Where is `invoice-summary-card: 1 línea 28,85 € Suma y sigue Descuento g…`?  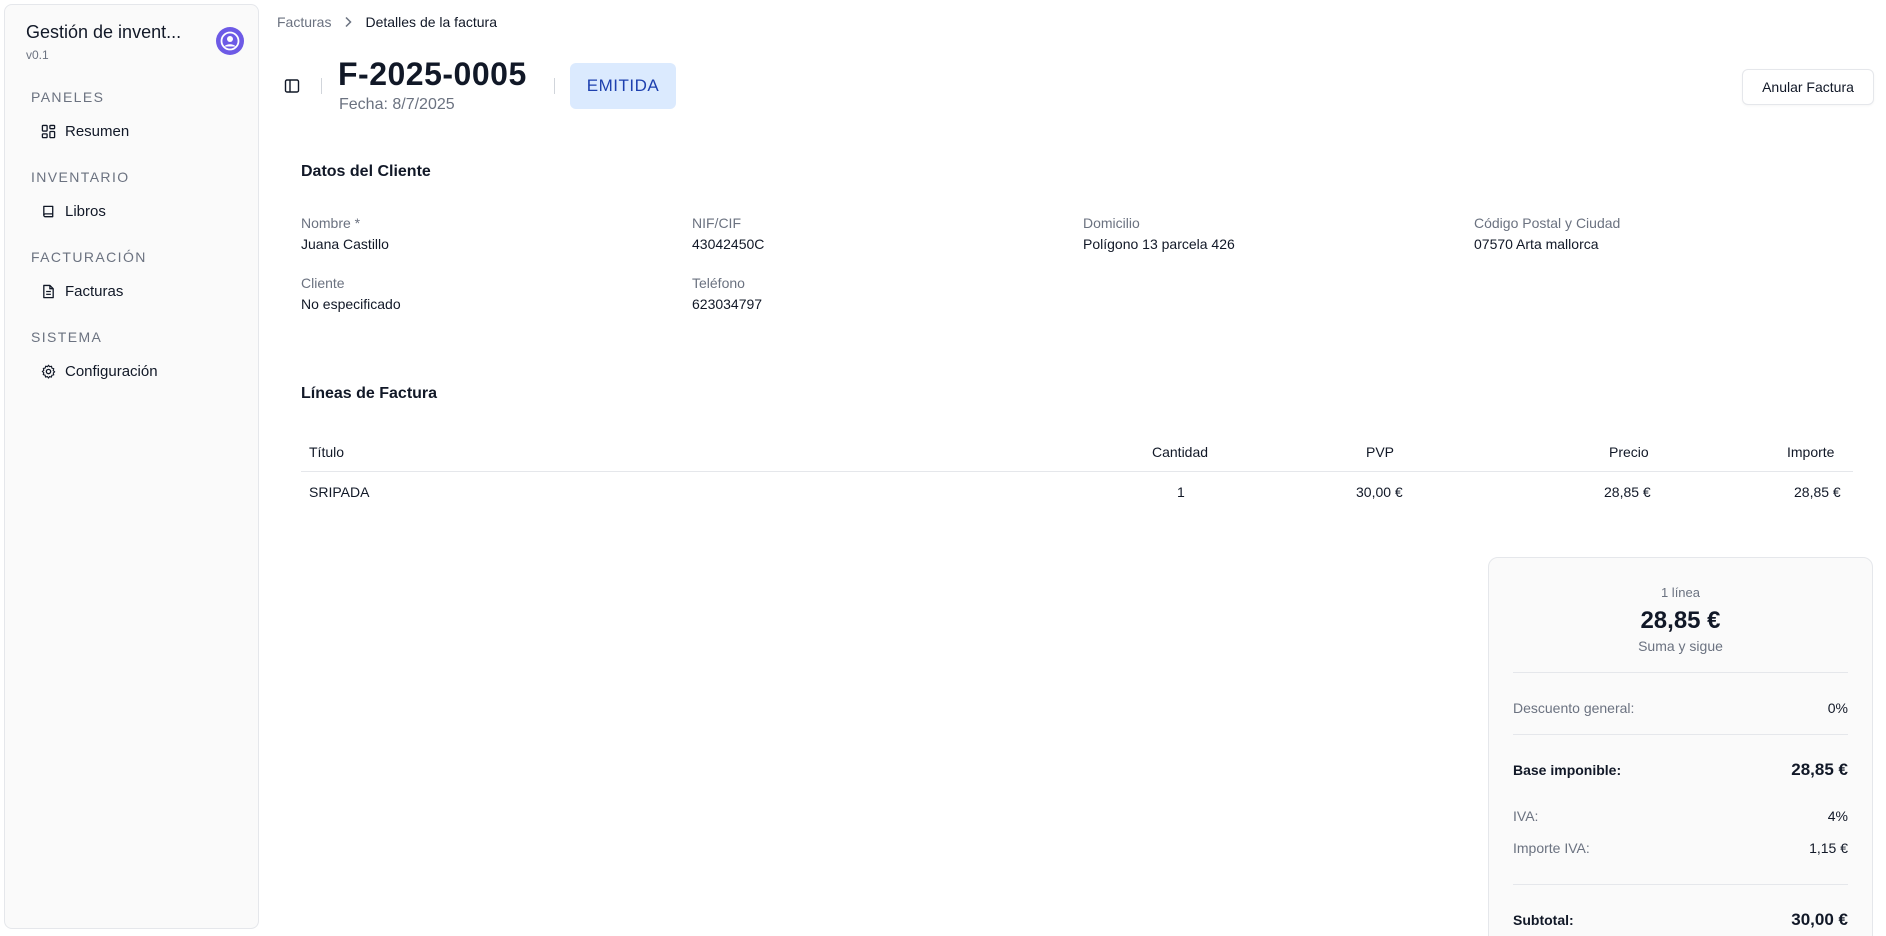
invoice-summary-card: 1 línea 28,85 € Suma y sigue Descuento g… is located at coordinates (1680, 746).